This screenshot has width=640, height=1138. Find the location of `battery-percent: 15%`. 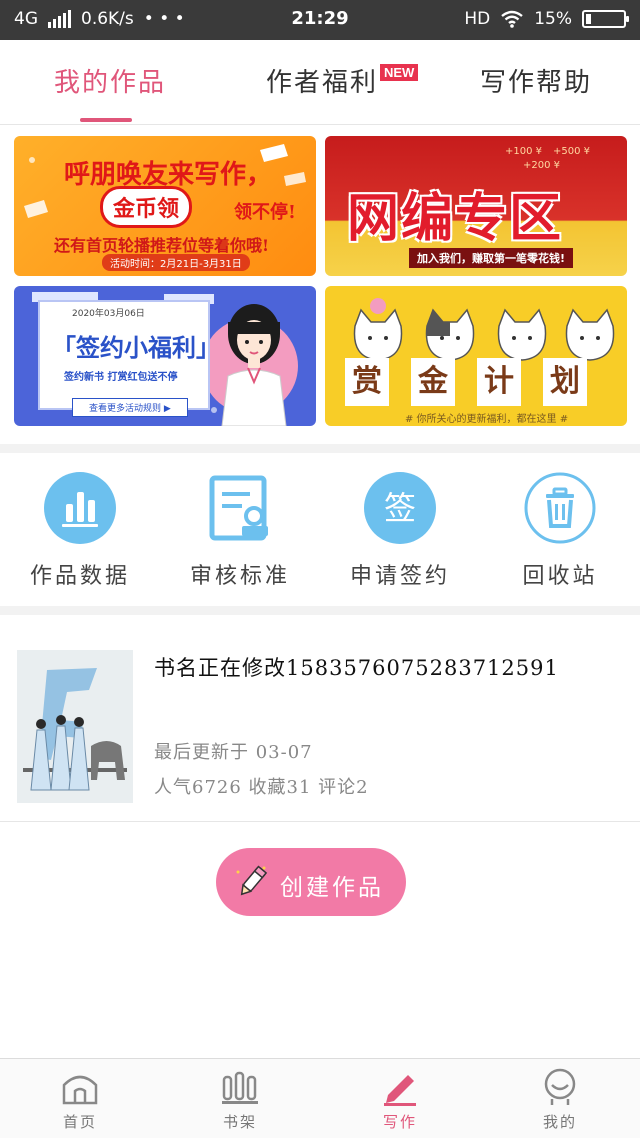

battery-percent: 15% is located at coordinates (553, 19).